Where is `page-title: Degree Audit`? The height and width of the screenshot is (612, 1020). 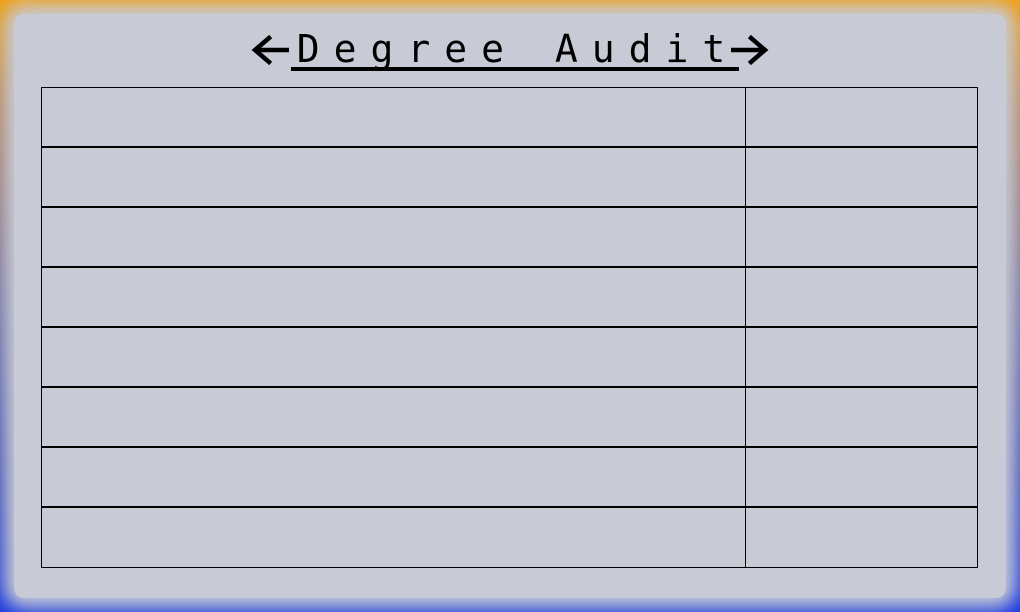
page-title: Degree Audit is located at coordinates (515, 50).